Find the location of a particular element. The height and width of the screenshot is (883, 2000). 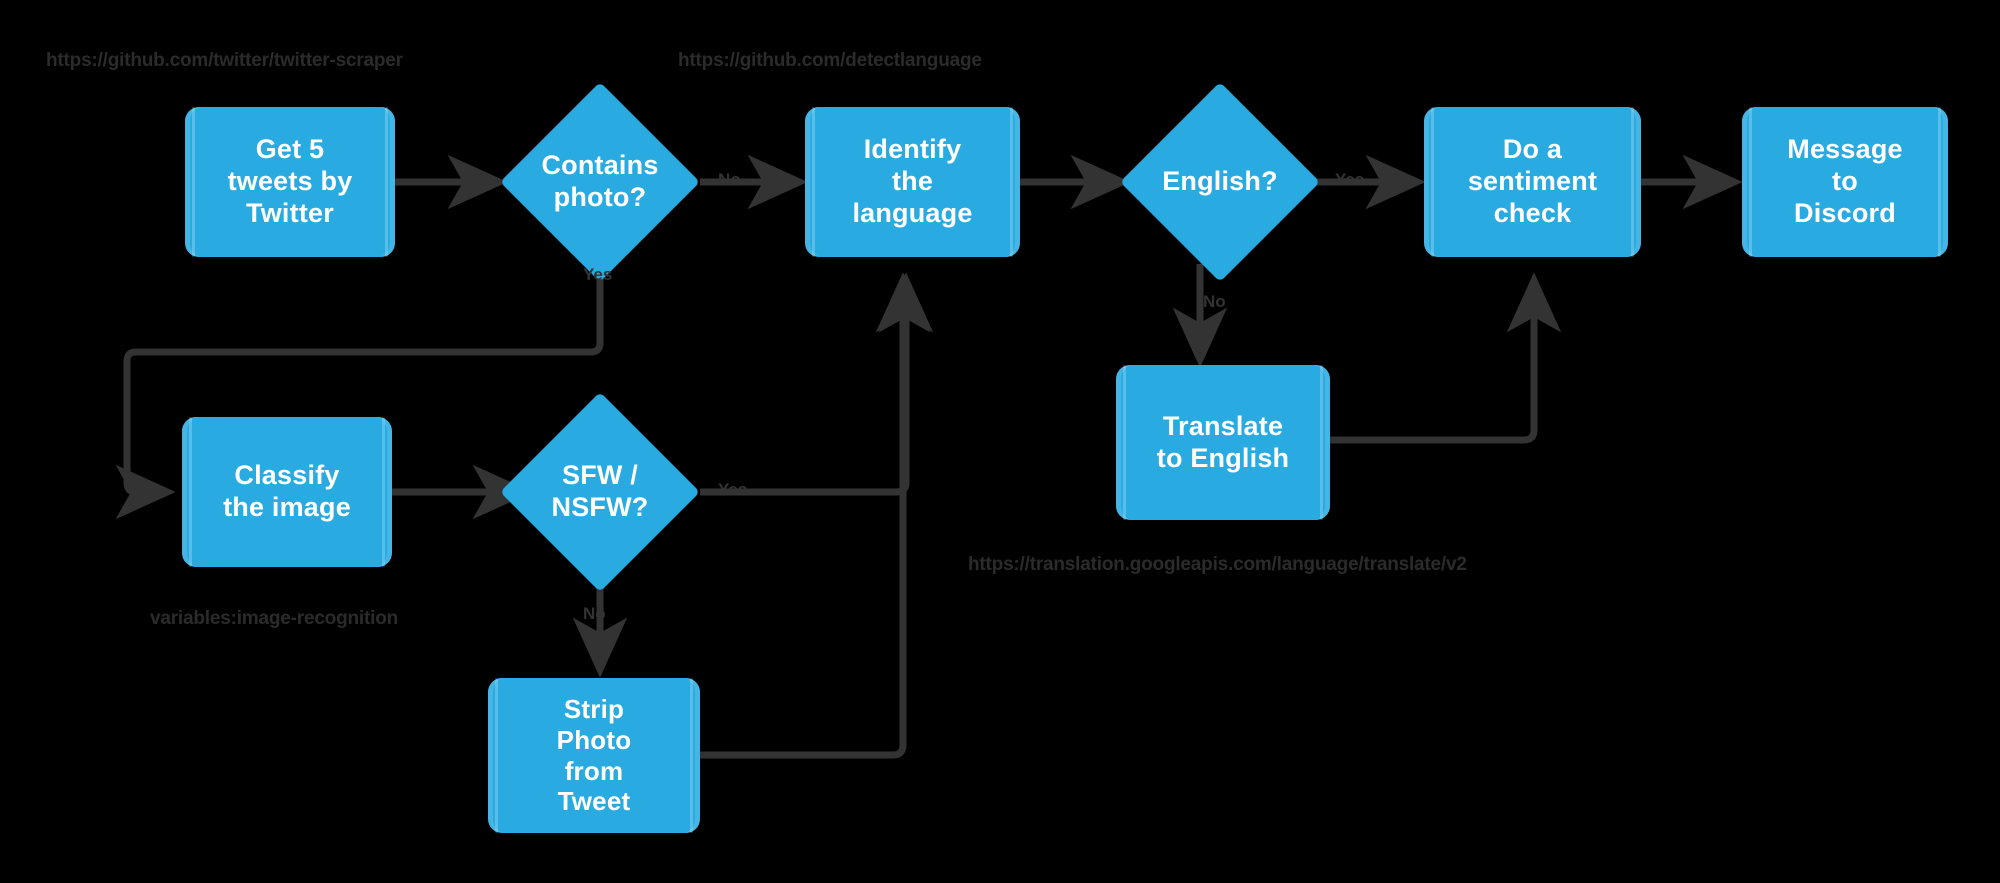

edge-label-sfw-no: No is located at coordinates (594, 613).